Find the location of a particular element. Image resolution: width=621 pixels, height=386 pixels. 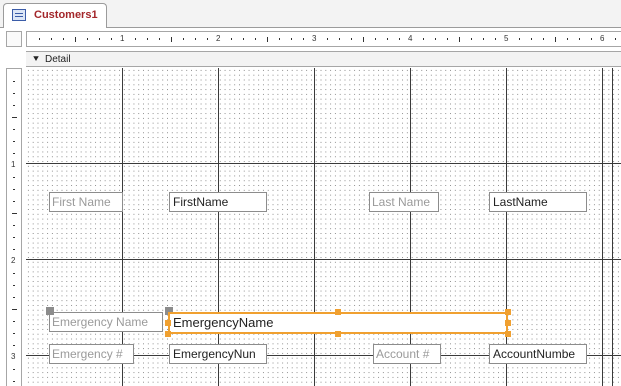

ruler-mark: 6 is located at coordinates (602, 38).